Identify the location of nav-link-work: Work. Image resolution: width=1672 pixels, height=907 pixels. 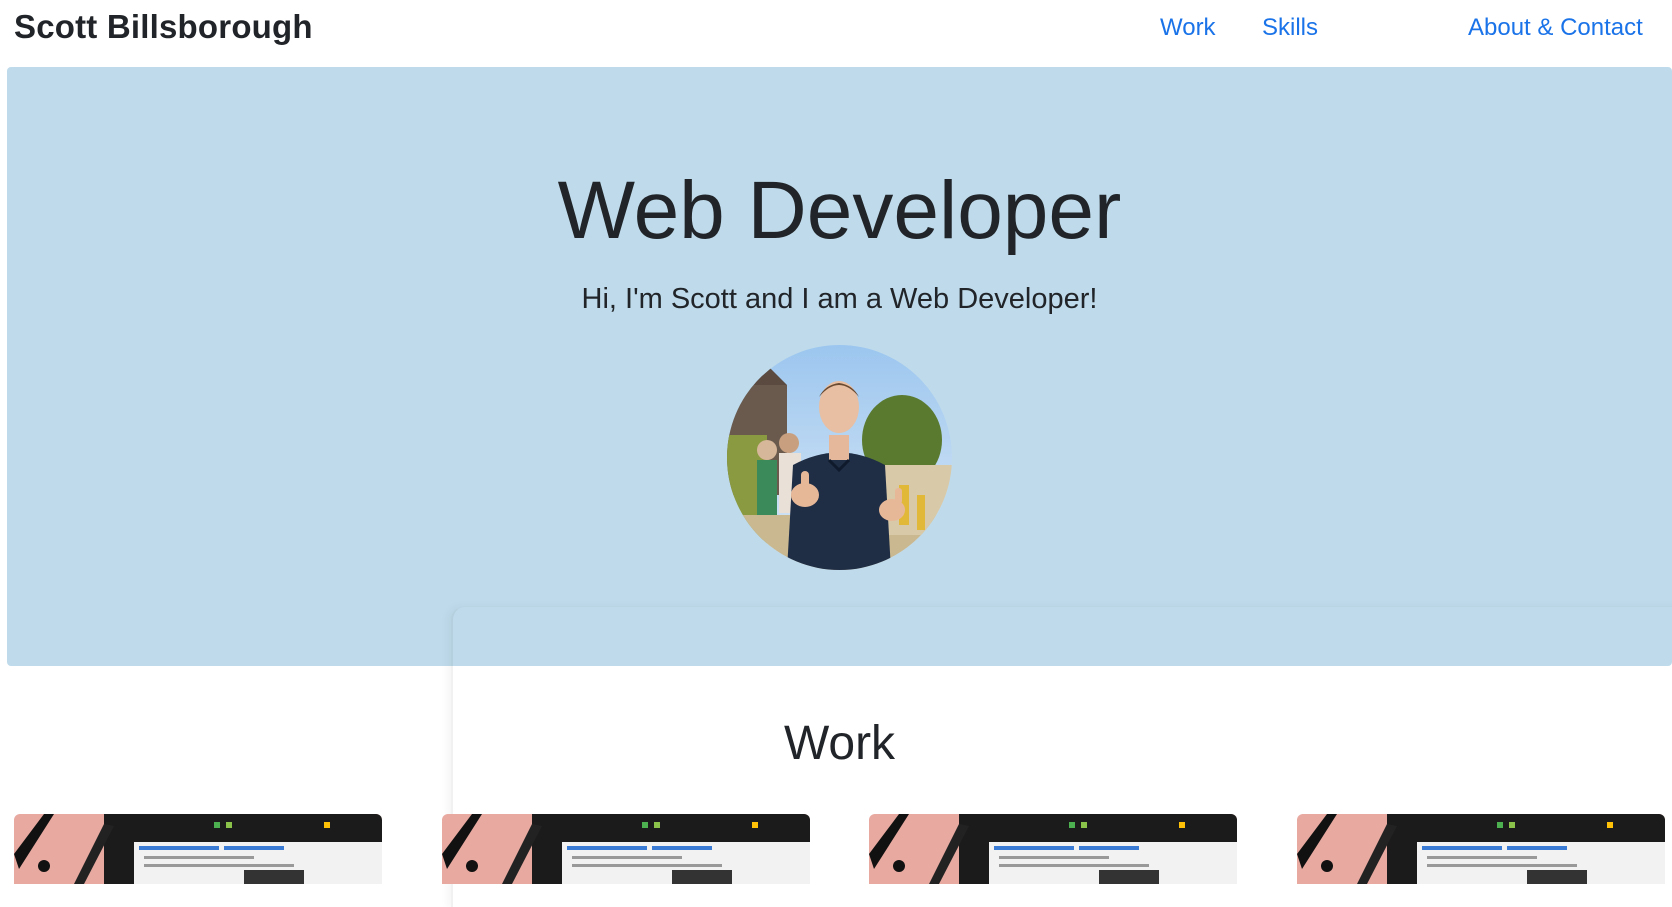
(1188, 28).